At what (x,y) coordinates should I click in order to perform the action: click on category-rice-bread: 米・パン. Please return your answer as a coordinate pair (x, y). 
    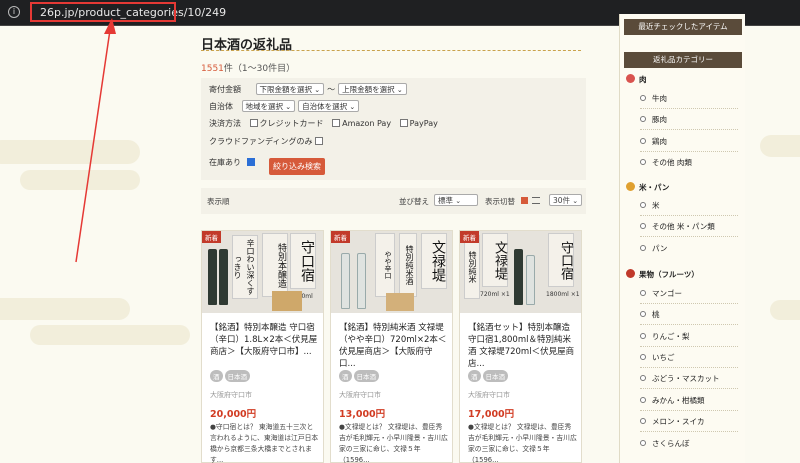
    Looking at the image, I should click on (647, 187).